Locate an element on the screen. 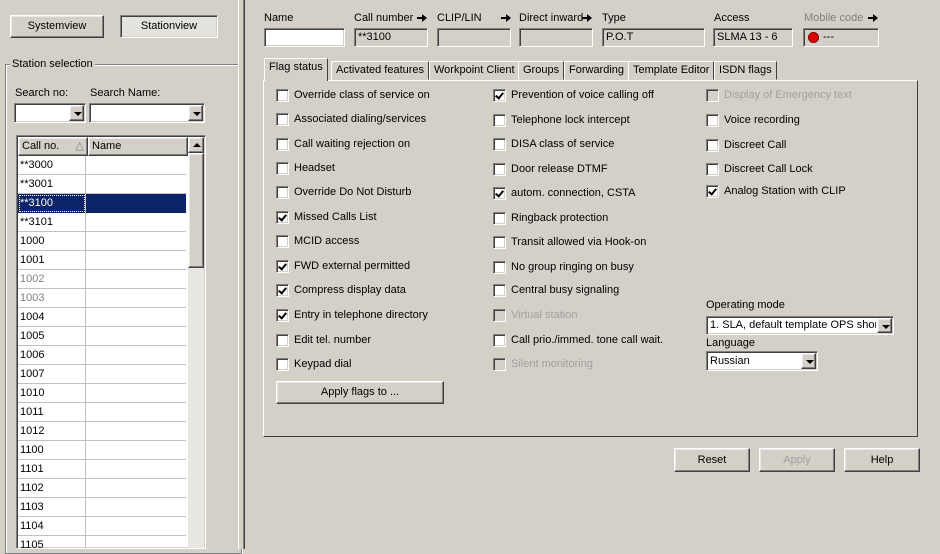  tab-flag-status: Flag status is located at coordinates (296, 69).